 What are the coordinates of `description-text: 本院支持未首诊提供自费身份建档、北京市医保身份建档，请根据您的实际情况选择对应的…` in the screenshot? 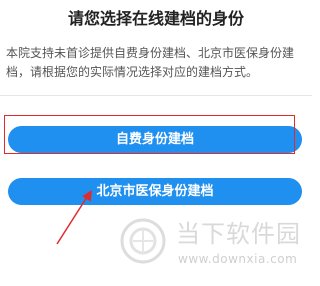 It's located at (150, 62).